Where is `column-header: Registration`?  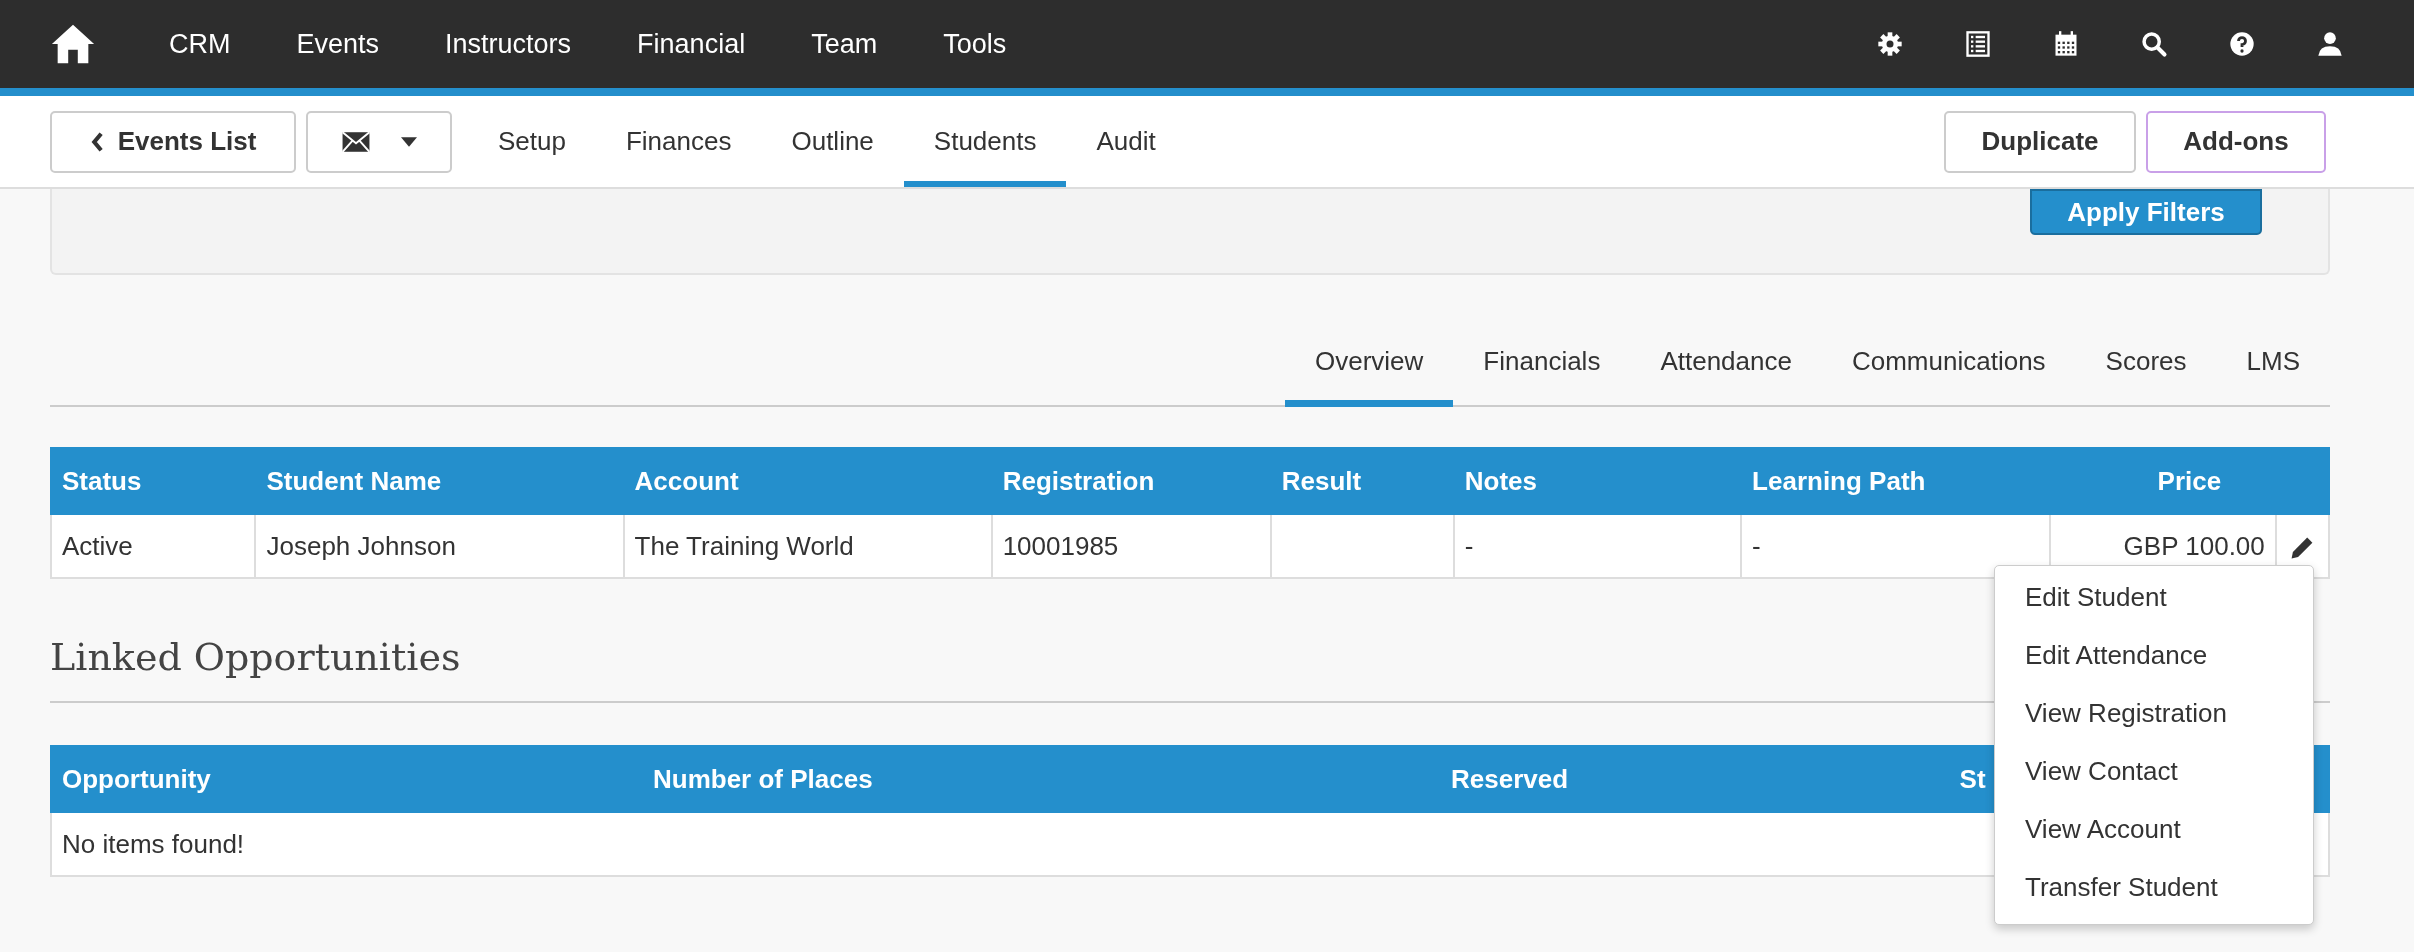
column-header: Registration is located at coordinates (1131, 481).